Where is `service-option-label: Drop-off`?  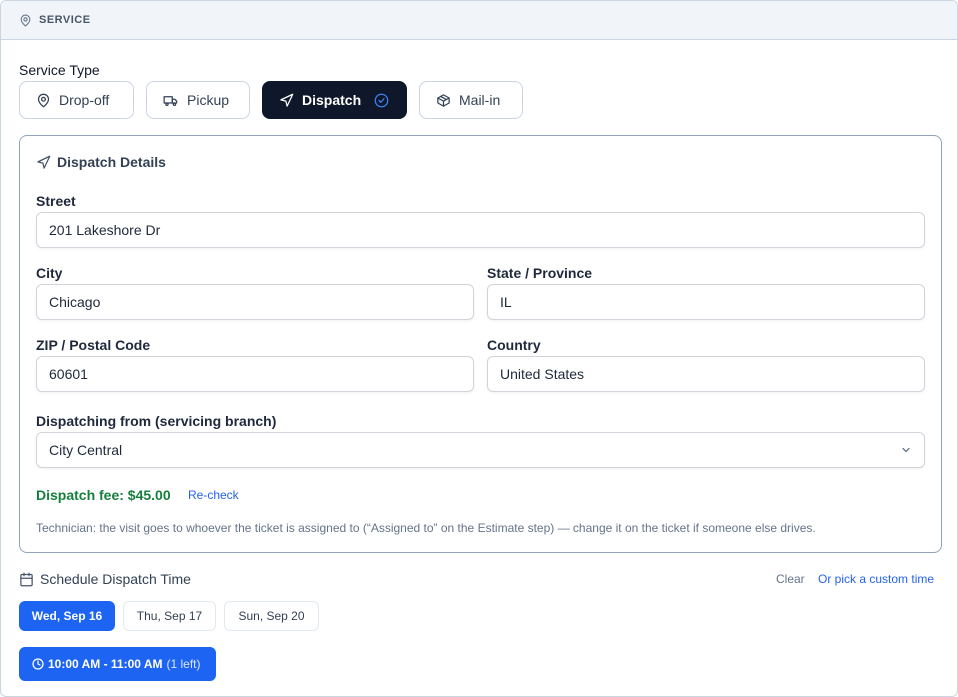 service-option-label: Drop-off is located at coordinates (84, 100).